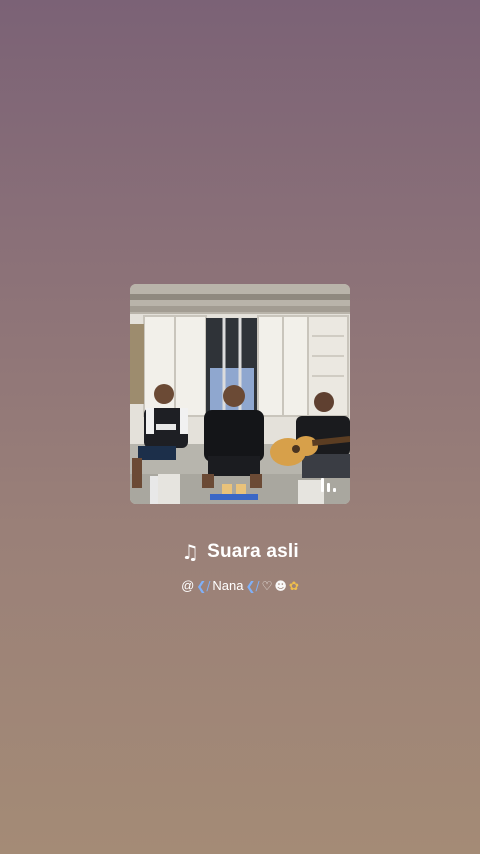  I want to click on author-decoration-2: ❮/, so click(252, 586).